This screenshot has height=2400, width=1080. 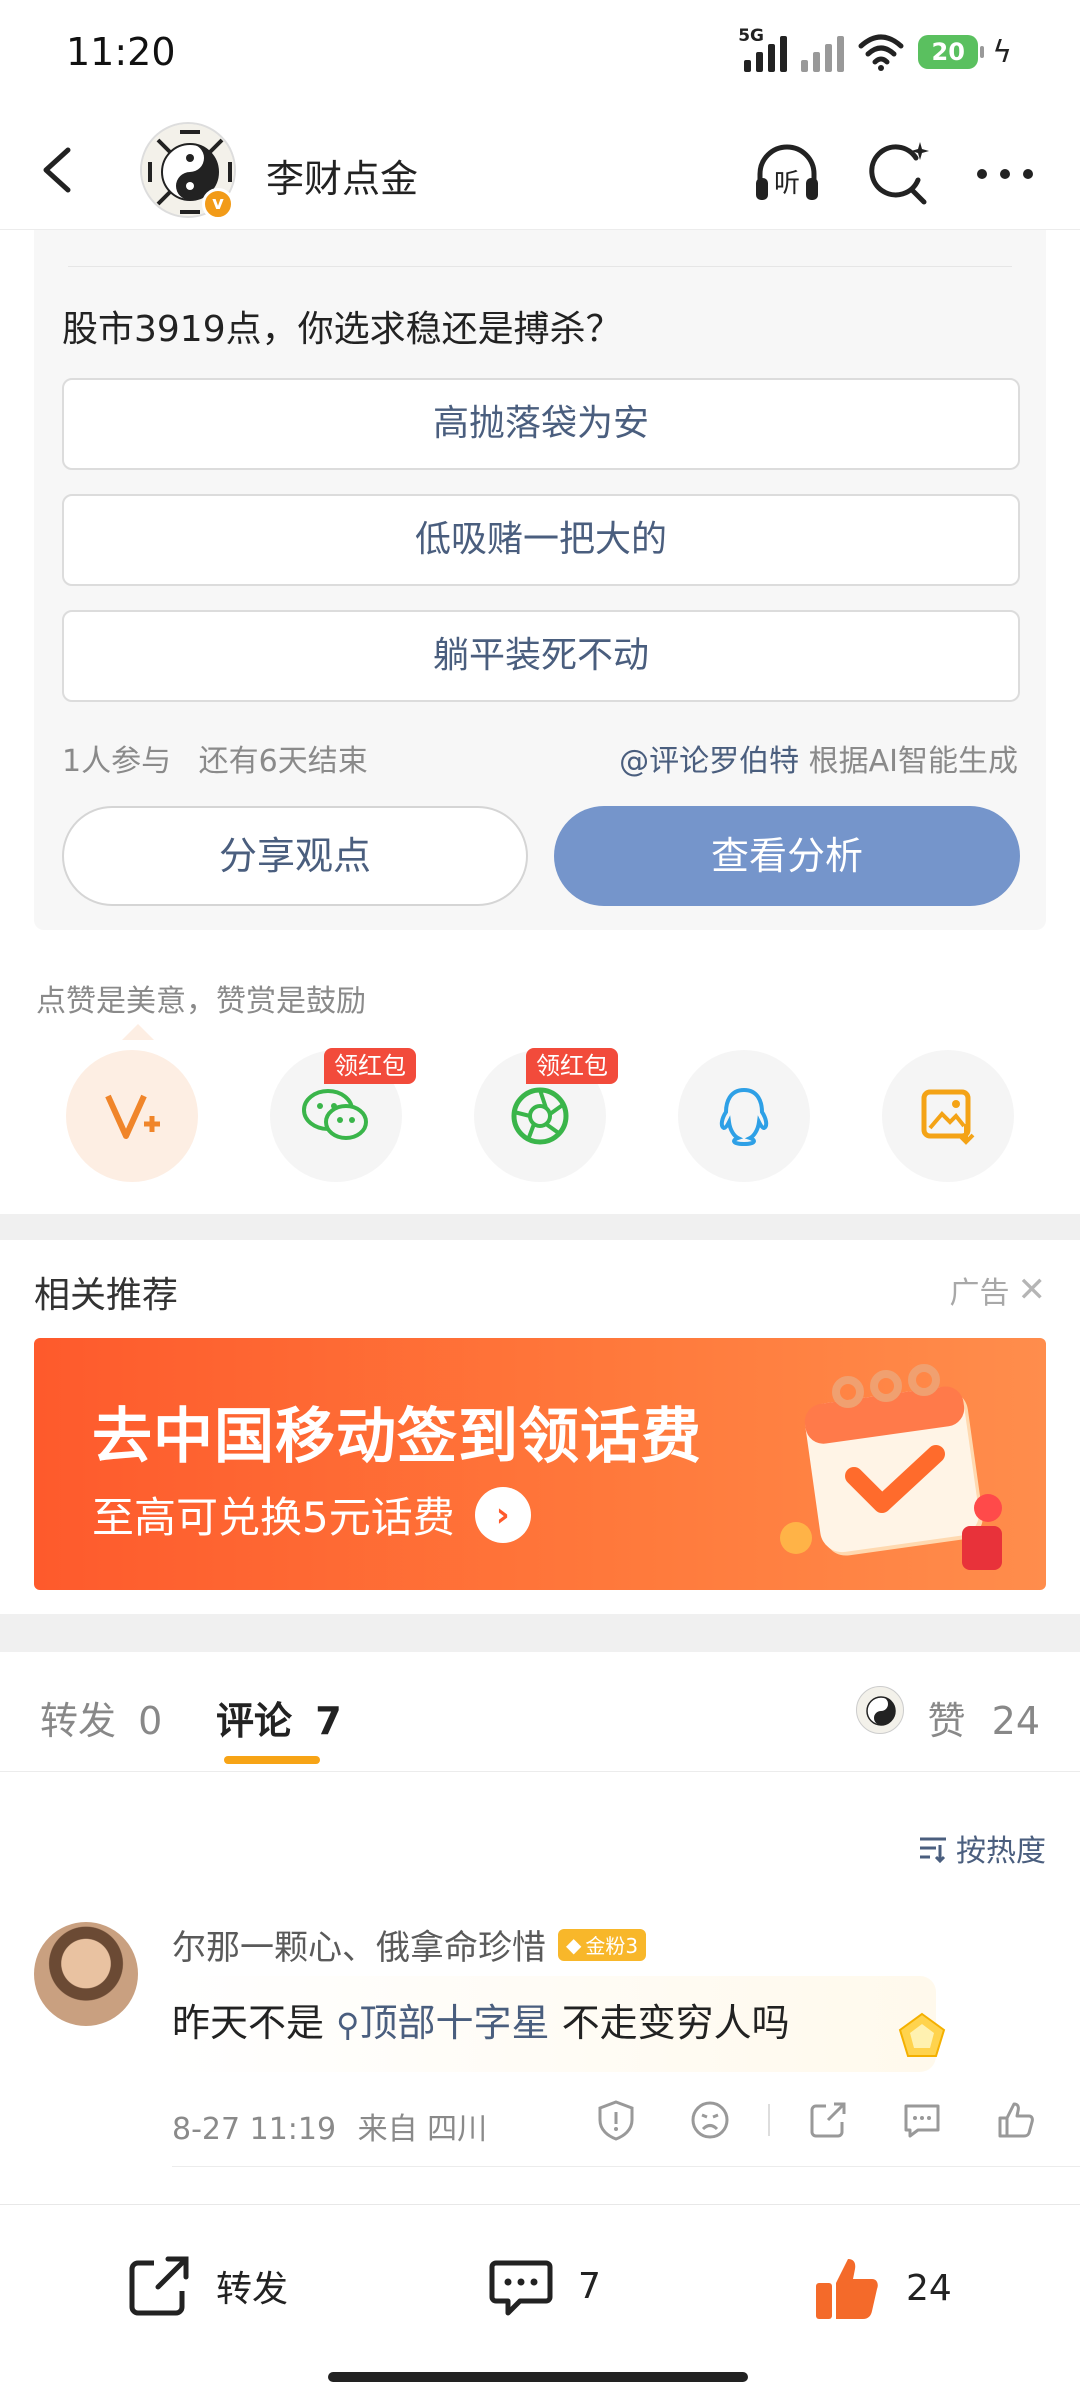 What do you see at coordinates (675, 2023) in the screenshot?
I see `comment-text-after: 不走变穷人吗` at bounding box center [675, 2023].